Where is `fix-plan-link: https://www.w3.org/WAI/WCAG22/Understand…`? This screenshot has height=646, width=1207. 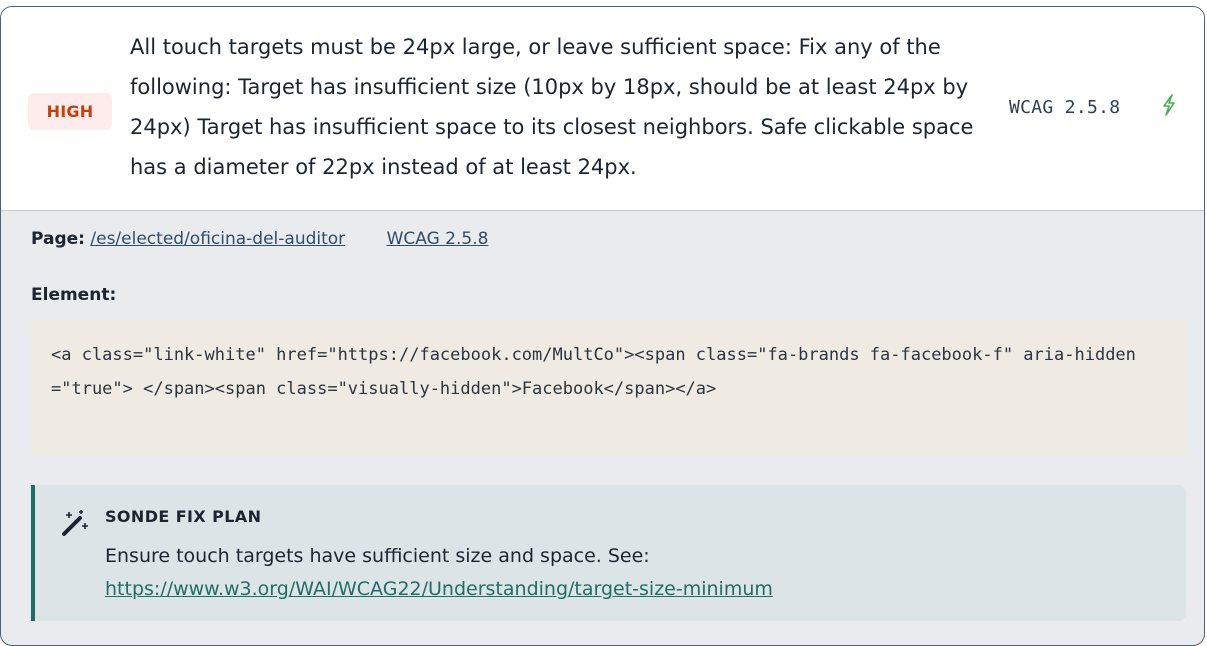 fix-plan-link: https://www.w3.org/WAI/WCAG22/Understand… is located at coordinates (439, 589).